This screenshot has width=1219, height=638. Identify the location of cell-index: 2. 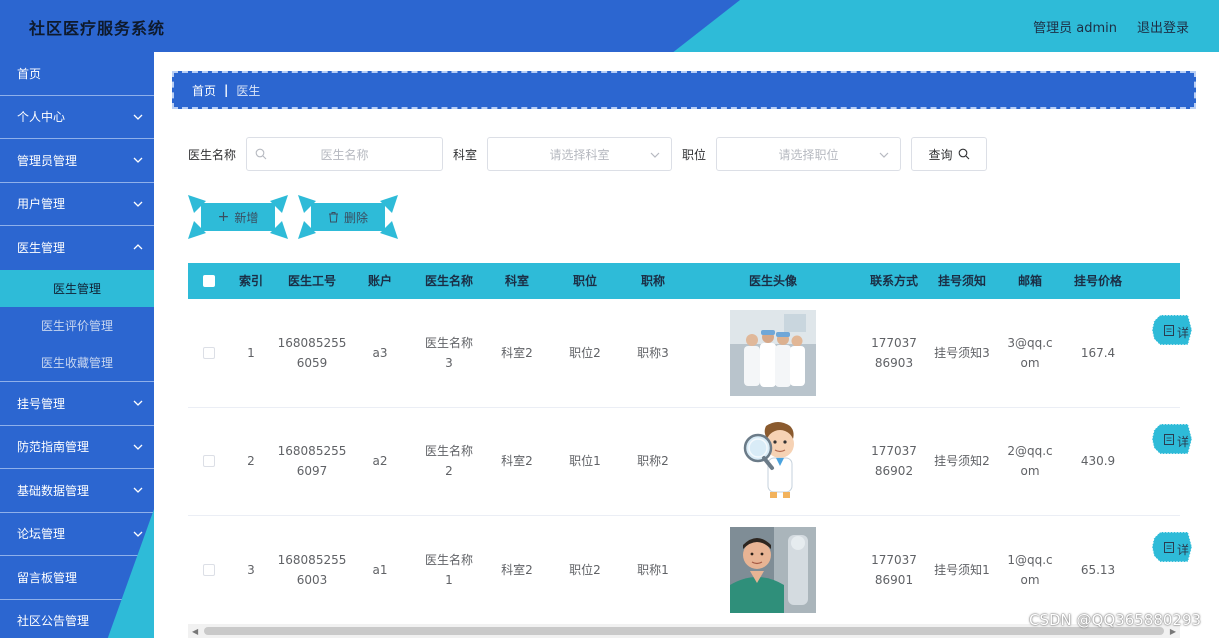
(251, 461).